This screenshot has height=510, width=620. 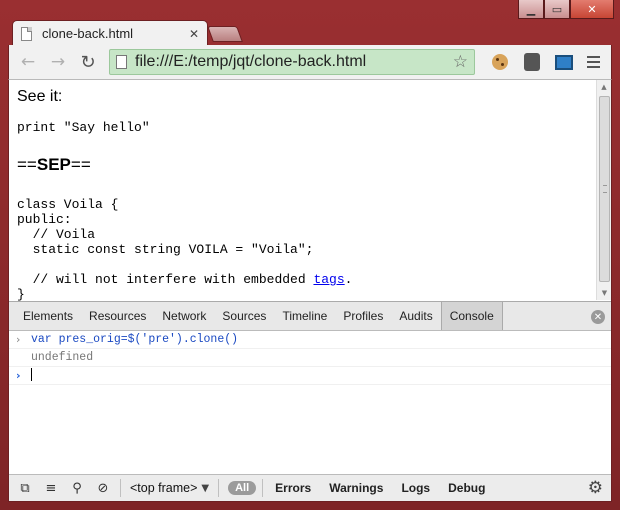 What do you see at coordinates (83, 127) in the screenshot?
I see `code-block-print: print "Say hello"` at bounding box center [83, 127].